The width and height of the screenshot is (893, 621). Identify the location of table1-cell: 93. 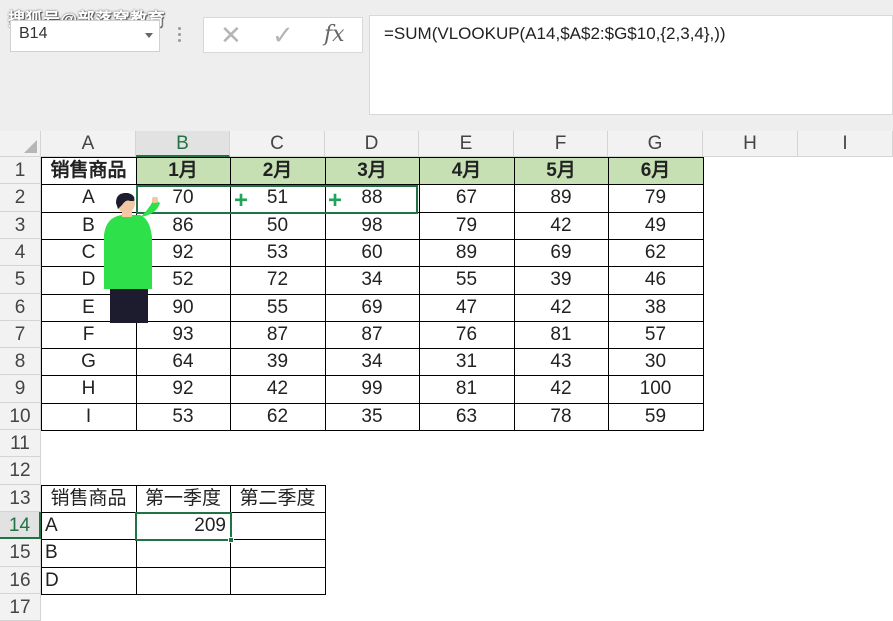
(183, 334).